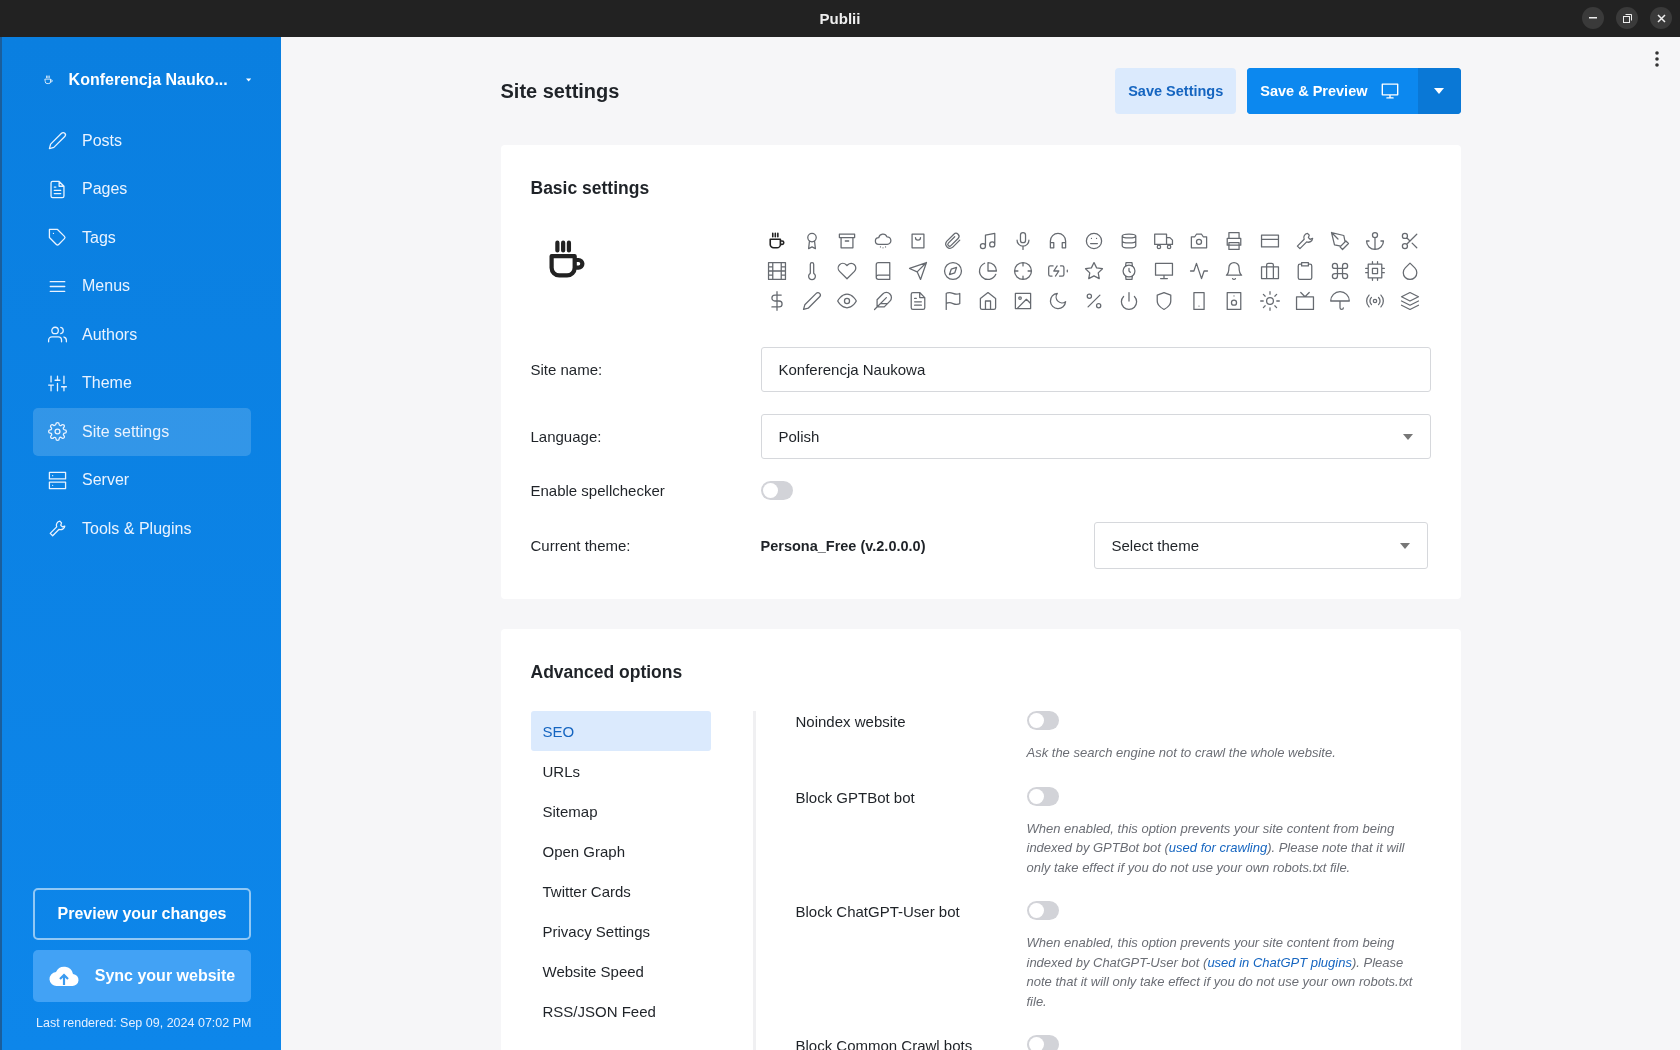 This screenshot has width=1680, height=1050. Describe the element at coordinates (142, 432) in the screenshot. I see `sidebar-item: Site settings` at that location.